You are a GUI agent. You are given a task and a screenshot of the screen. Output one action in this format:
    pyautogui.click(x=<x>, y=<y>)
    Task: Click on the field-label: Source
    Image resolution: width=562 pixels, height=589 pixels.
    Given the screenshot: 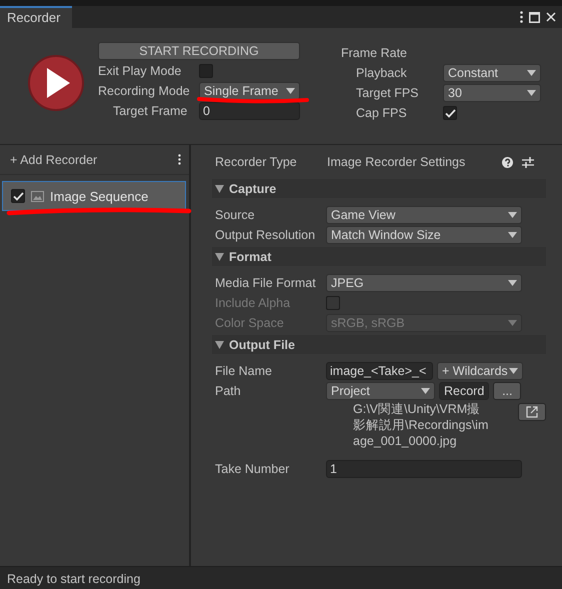 What is the action you would take?
    pyautogui.click(x=235, y=215)
    